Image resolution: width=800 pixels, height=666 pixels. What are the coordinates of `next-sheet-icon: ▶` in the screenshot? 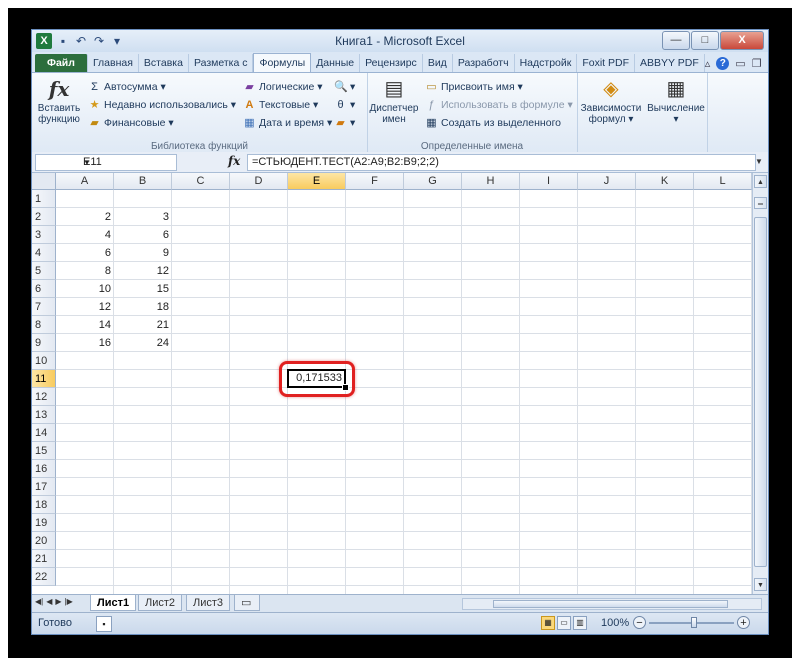 It's located at (58, 601).